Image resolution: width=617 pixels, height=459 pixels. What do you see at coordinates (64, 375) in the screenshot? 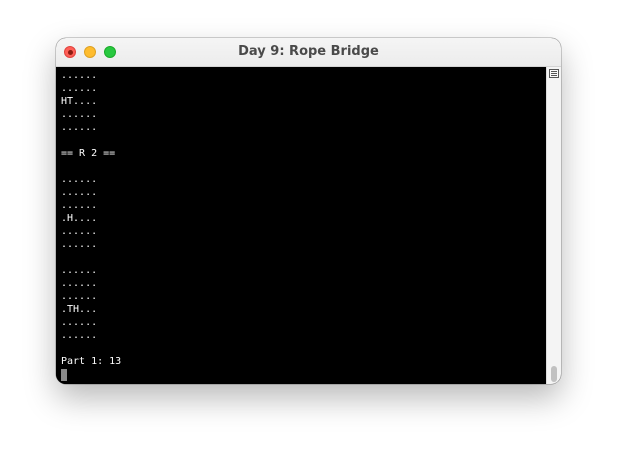
I see `text-cursor` at bounding box center [64, 375].